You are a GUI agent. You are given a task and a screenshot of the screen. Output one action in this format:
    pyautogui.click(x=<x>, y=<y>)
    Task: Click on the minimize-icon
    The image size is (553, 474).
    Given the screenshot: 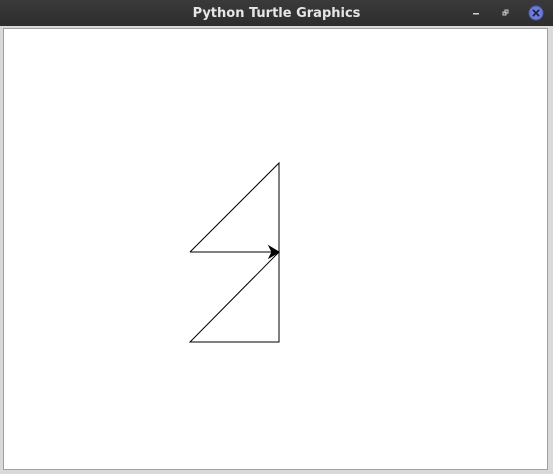 What is the action you would take?
    pyautogui.click(x=476, y=14)
    